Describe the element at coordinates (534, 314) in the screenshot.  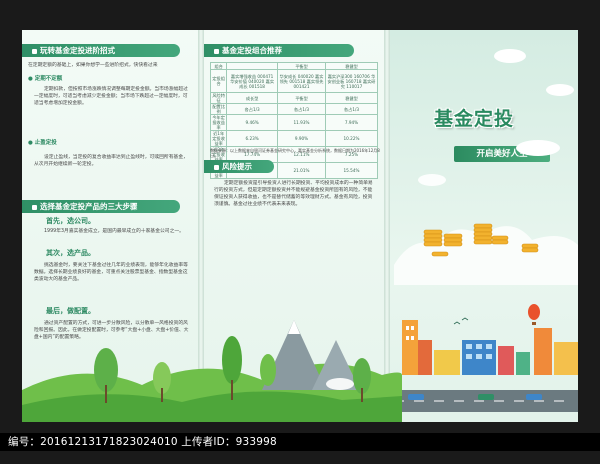
I see `hot-air-balloon-icon` at that location.